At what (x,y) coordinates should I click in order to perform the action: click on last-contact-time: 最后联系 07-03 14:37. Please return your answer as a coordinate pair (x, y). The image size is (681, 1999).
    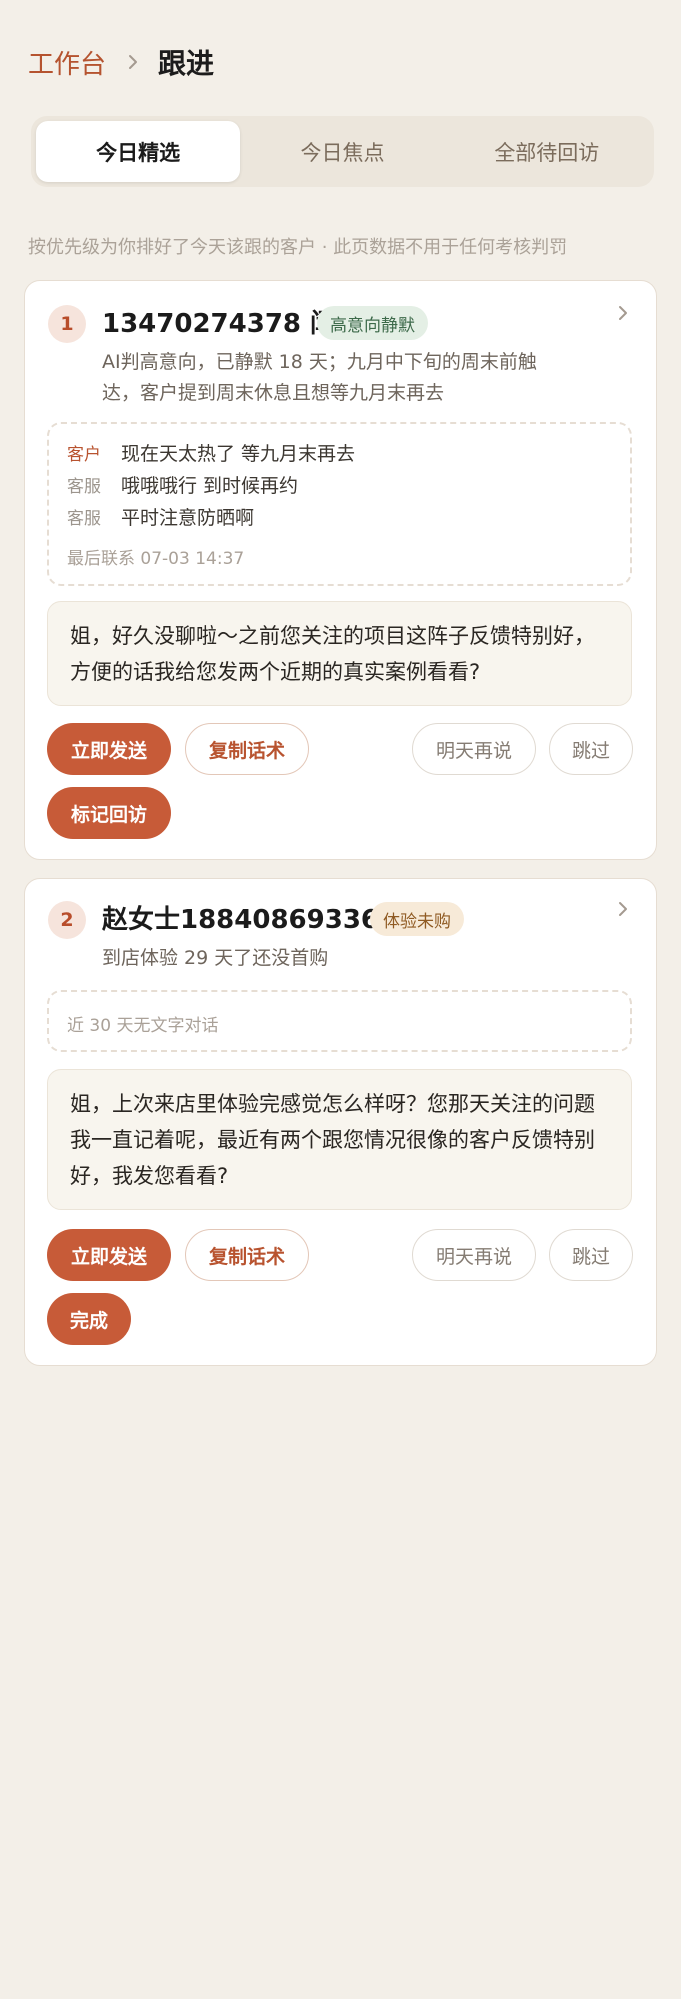
    Looking at the image, I should click on (156, 559).